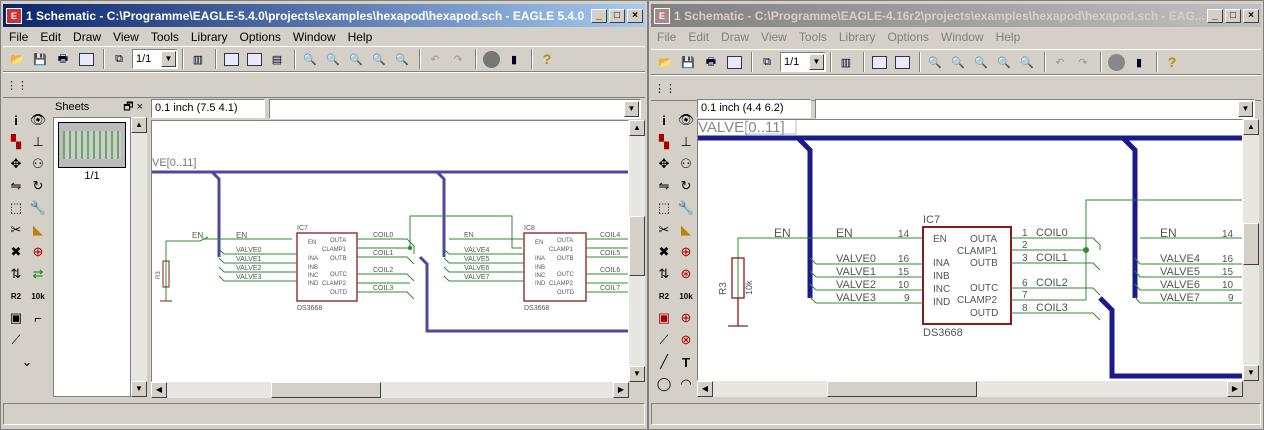 Image resolution: width=1264 pixels, height=430 pixels. I want to click on float-icon: 🗗 ×, so click(133, 107).